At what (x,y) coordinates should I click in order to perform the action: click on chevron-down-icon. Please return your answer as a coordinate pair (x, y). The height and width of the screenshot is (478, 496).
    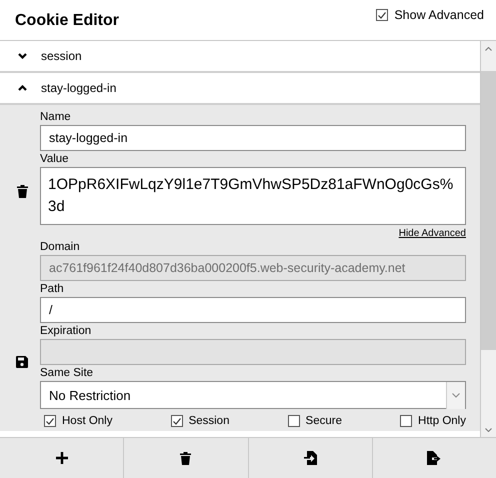
    Looking at the image, I should click on (22, 56).